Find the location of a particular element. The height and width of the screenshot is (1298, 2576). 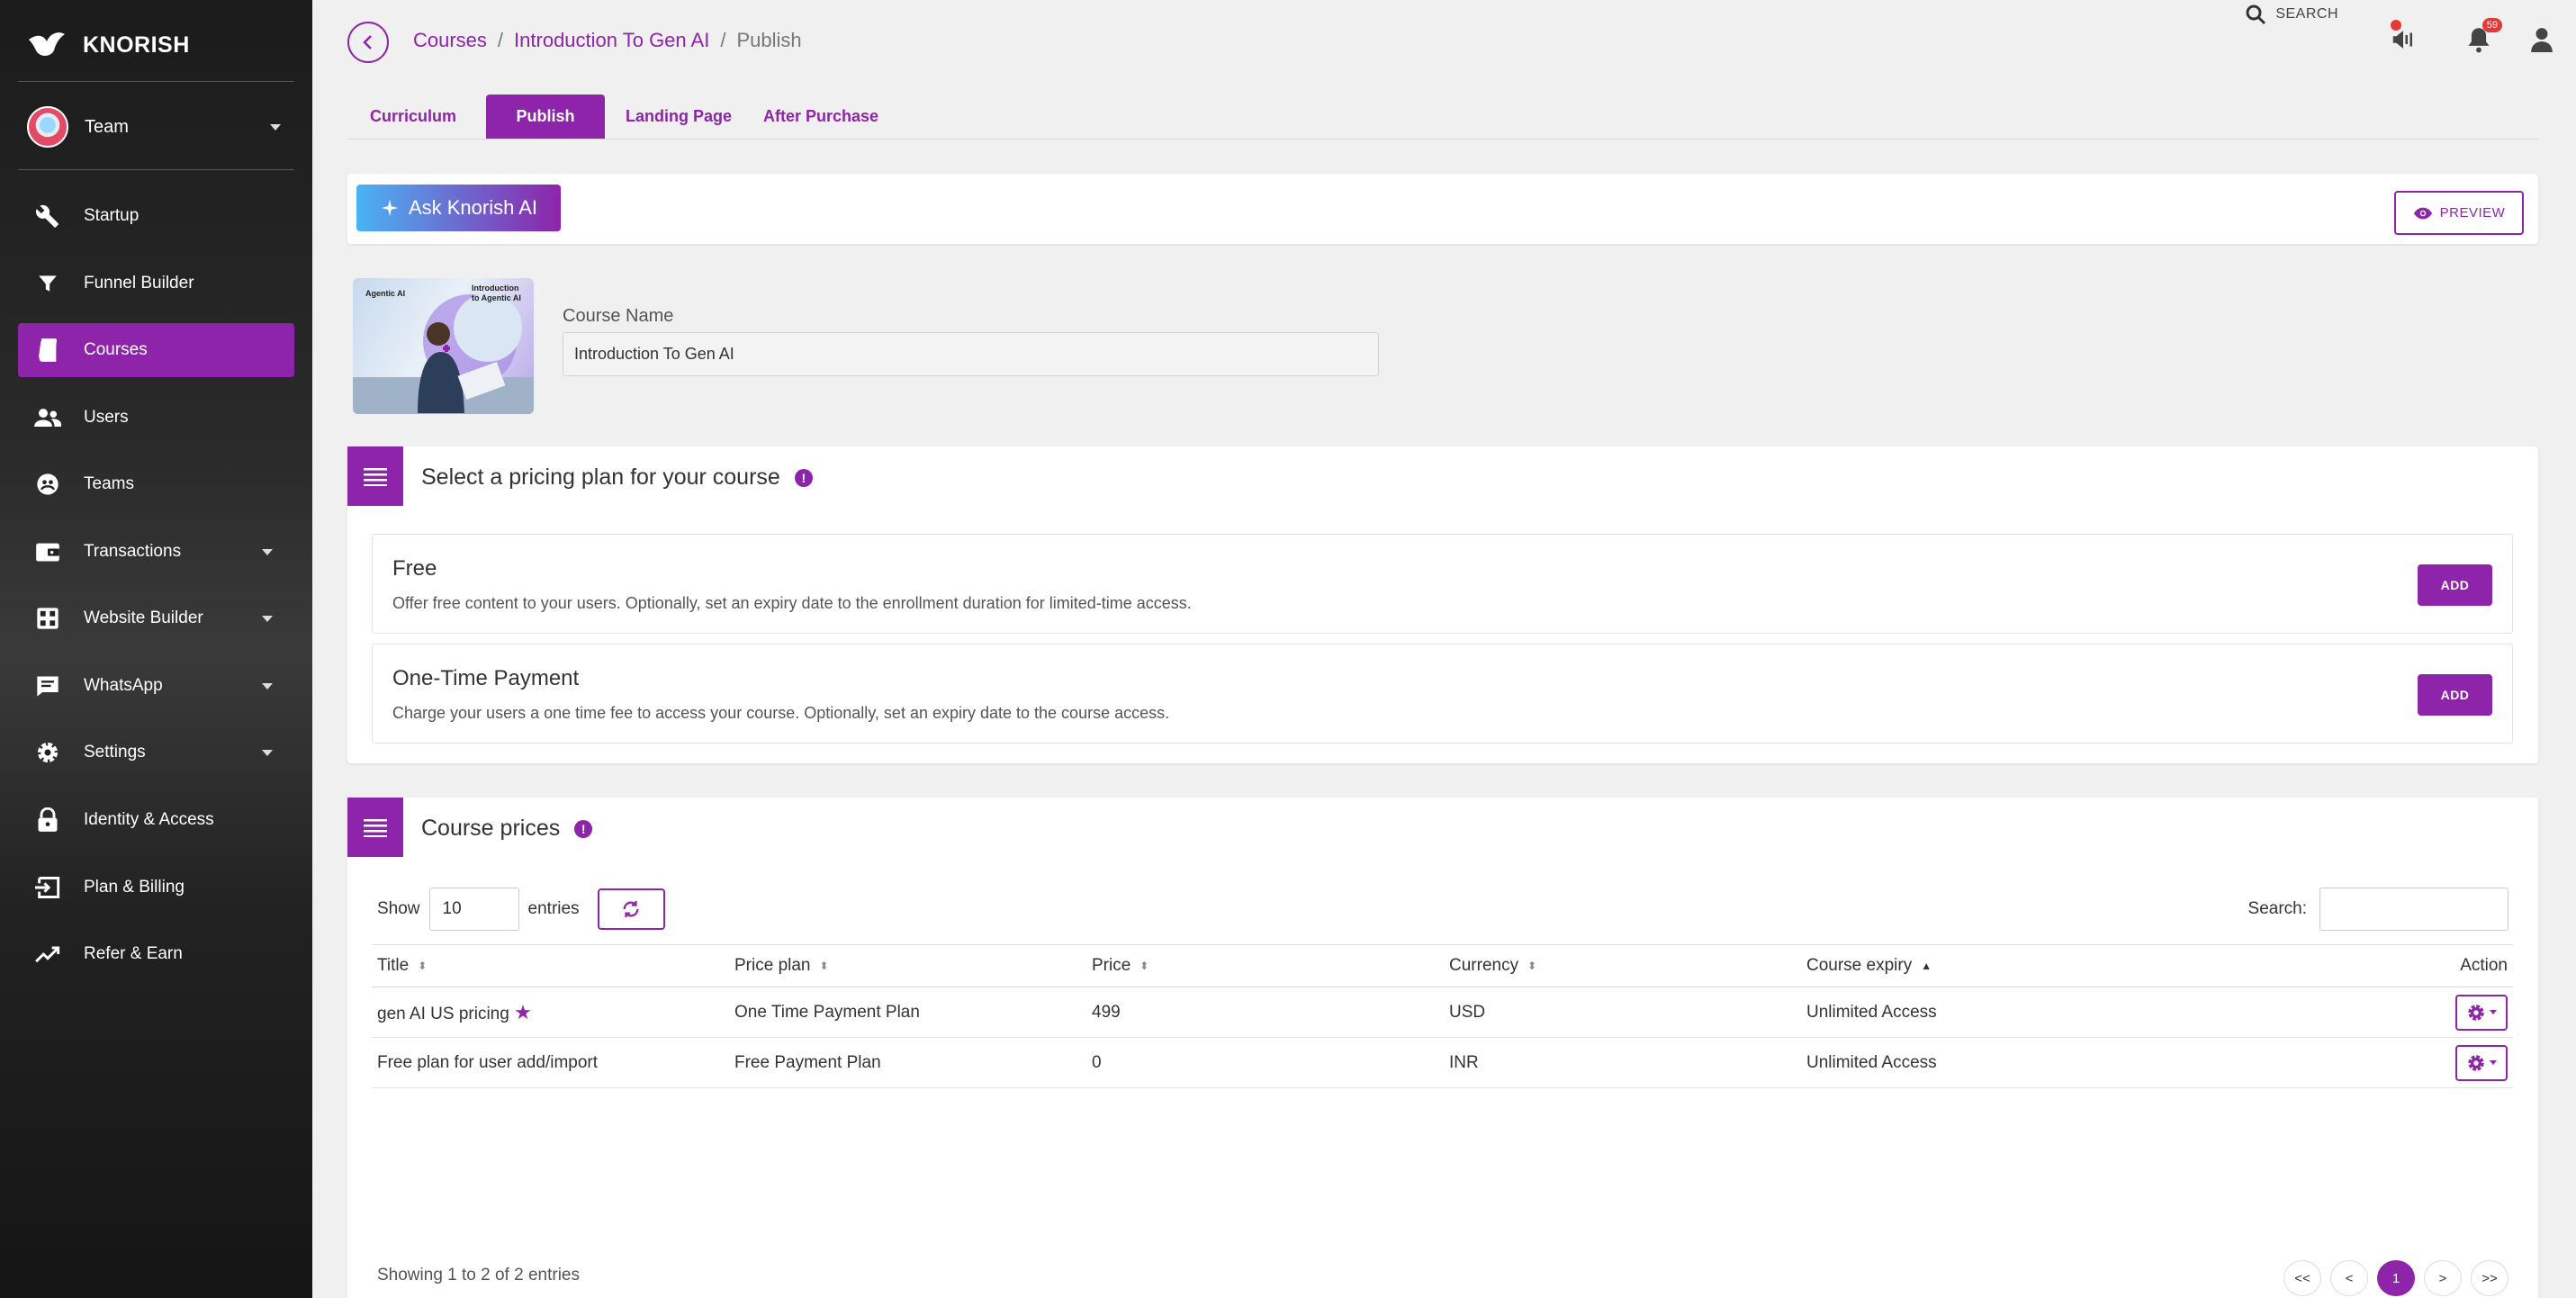

add-one-time-plan-button: ADD is located at coordinates (2455, 695).